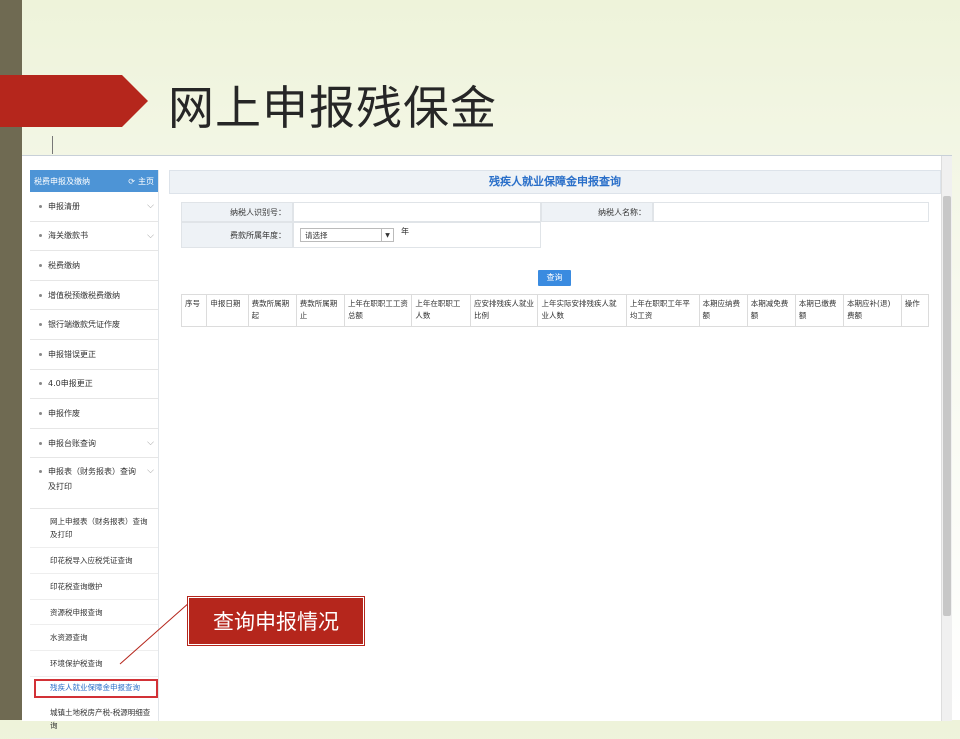  What do you see at coordinates (791, 212) in the screenshot?
I see `taxpayer-name-input` at bounding box center [791, 212].